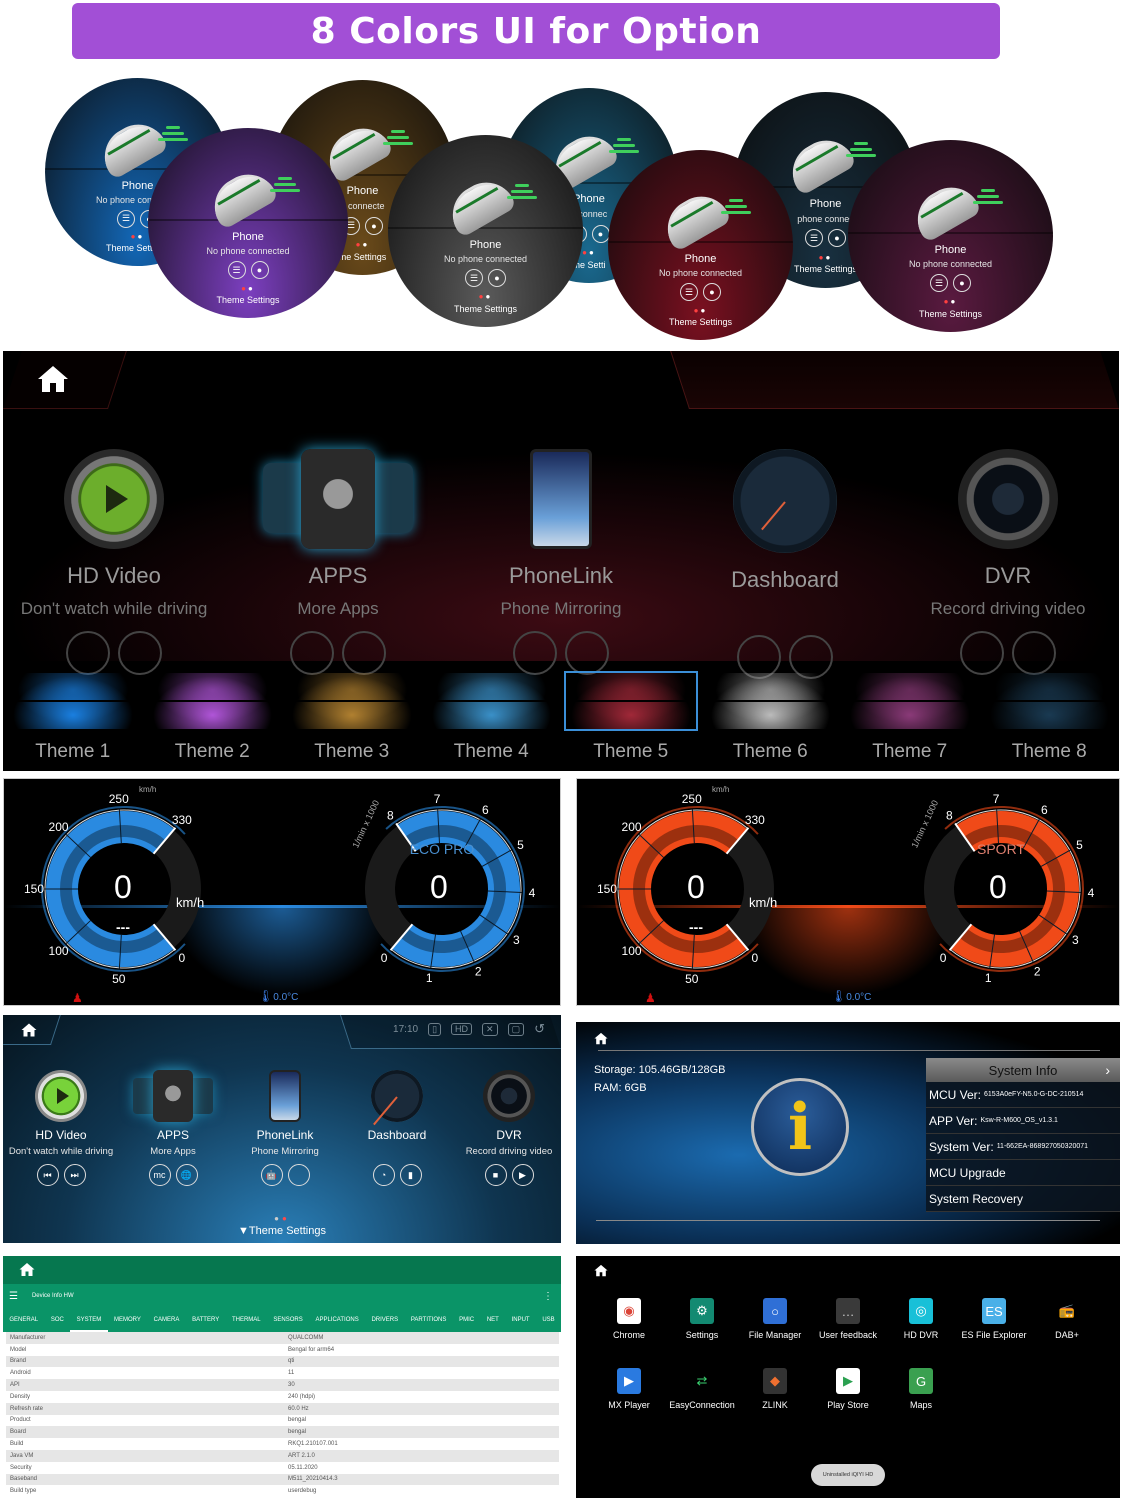  Describe the element at coordinates (702, 1389) in the screenshot. I see `app-easyconnection: ⇄ EasyConnection` at that location.